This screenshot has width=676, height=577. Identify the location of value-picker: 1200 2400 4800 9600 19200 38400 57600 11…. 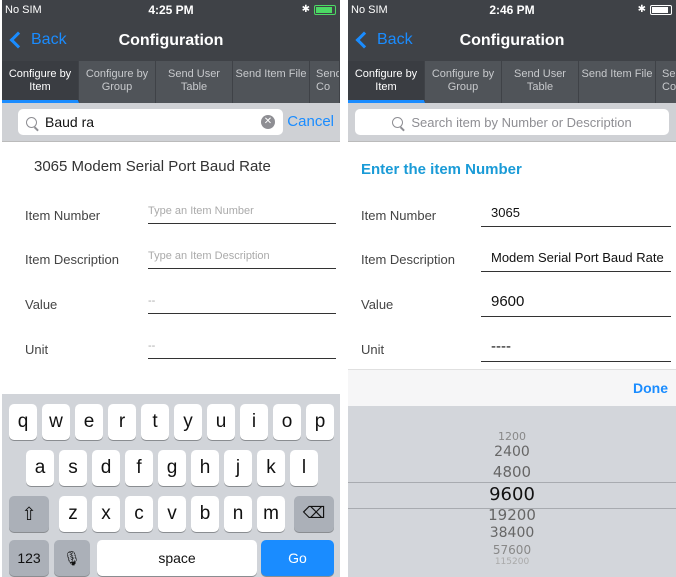
(512, 491).